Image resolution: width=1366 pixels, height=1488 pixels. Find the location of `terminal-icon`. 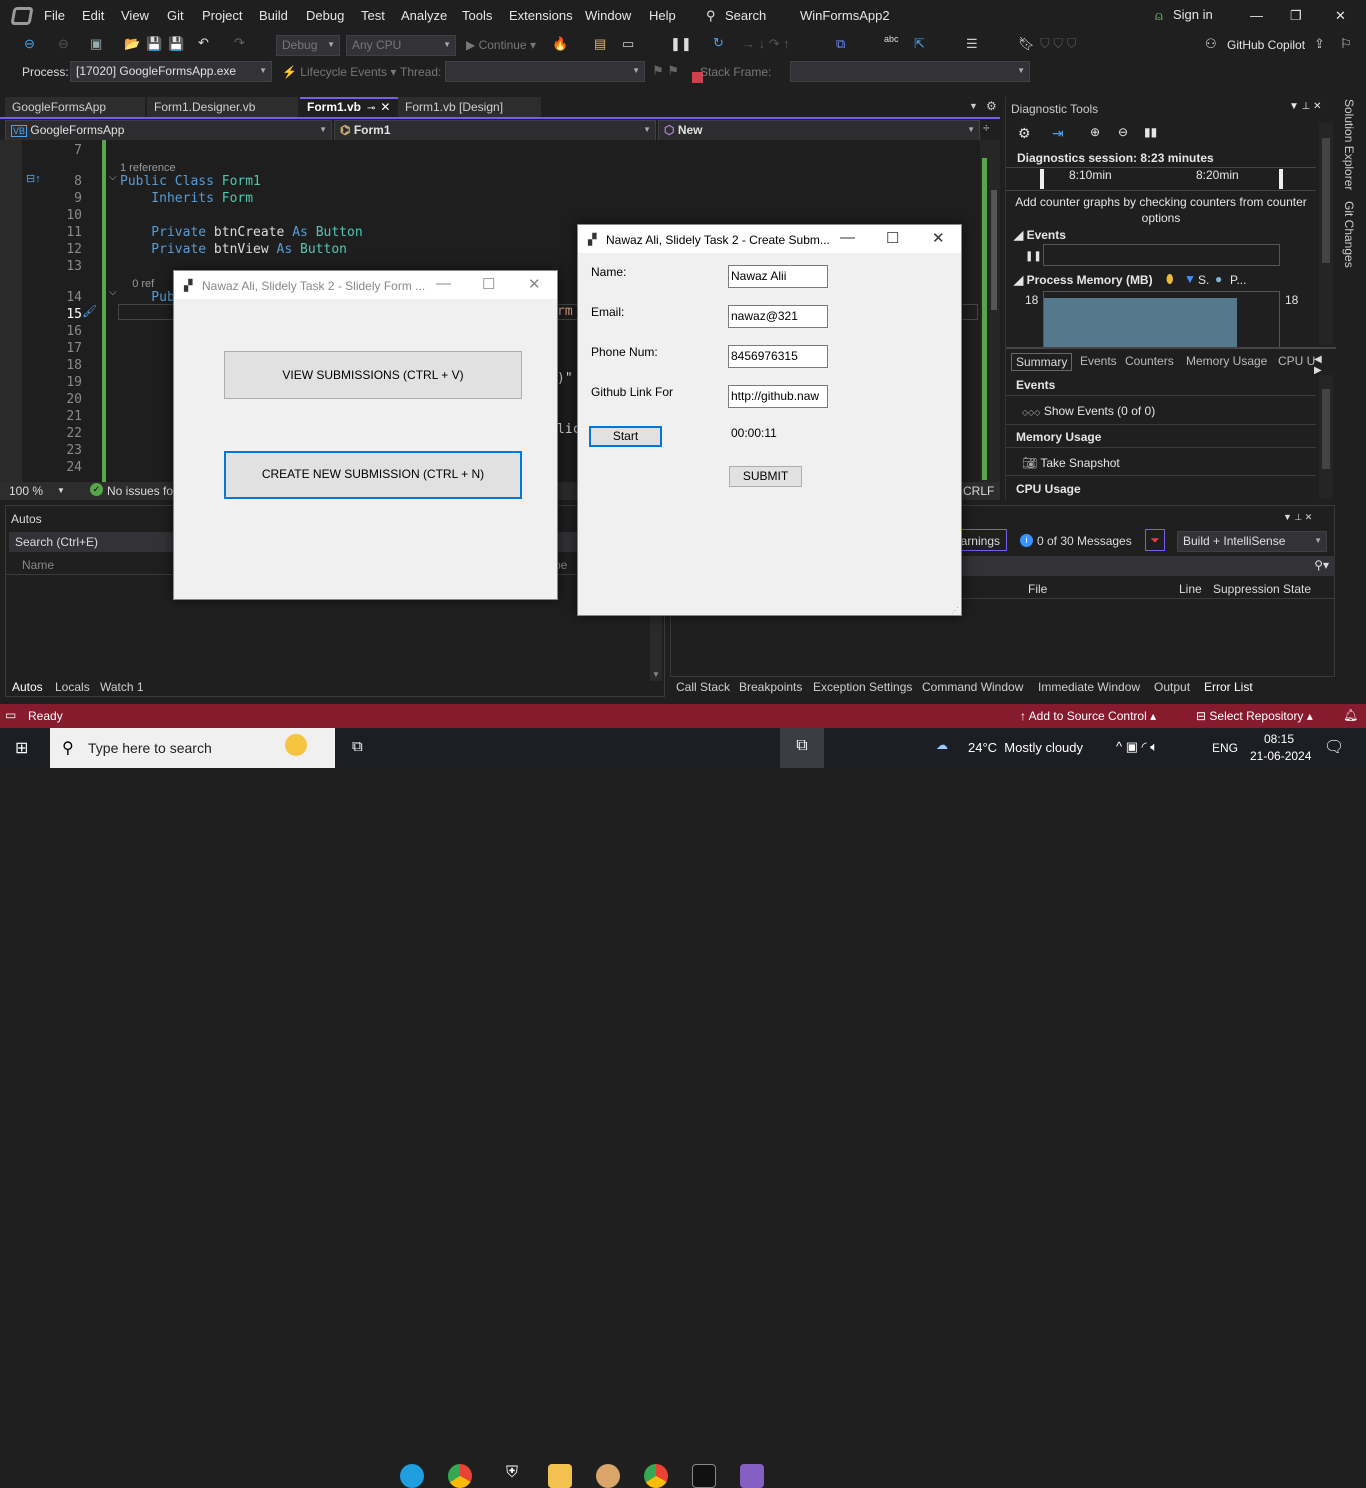

terminal-icon is located at coordinates (704, 1476).